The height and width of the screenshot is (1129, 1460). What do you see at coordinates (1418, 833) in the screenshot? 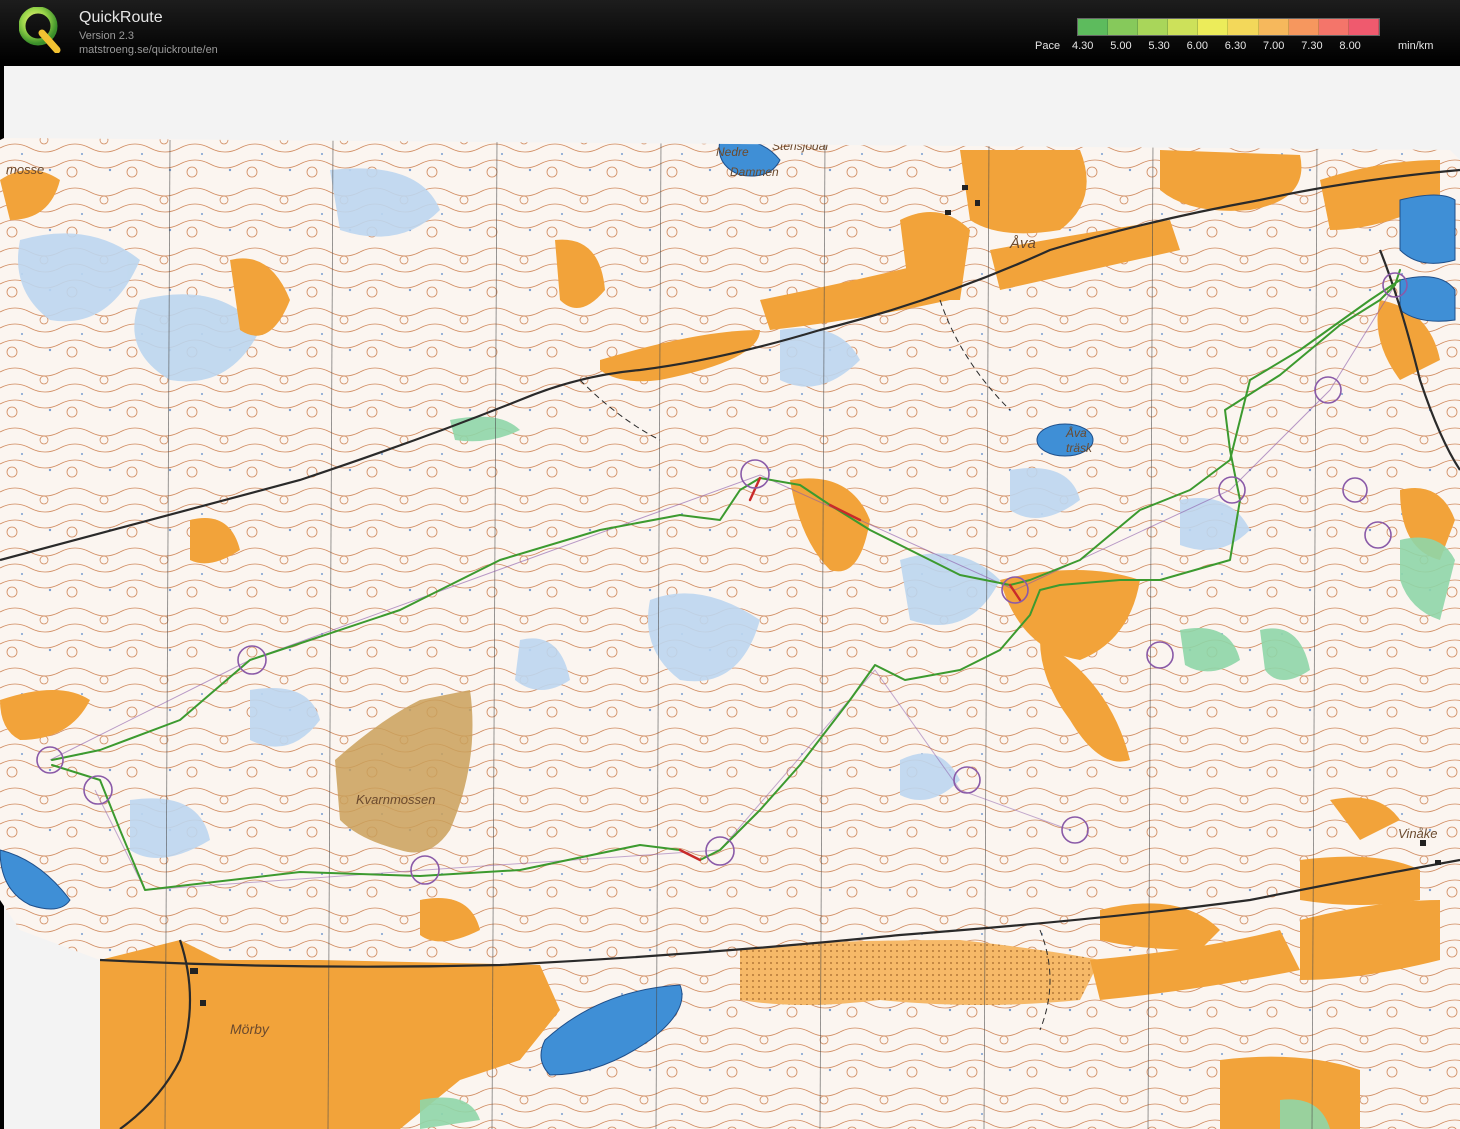
I see `label-vinaker: Vinåke` at bounding box center [1418, 833].